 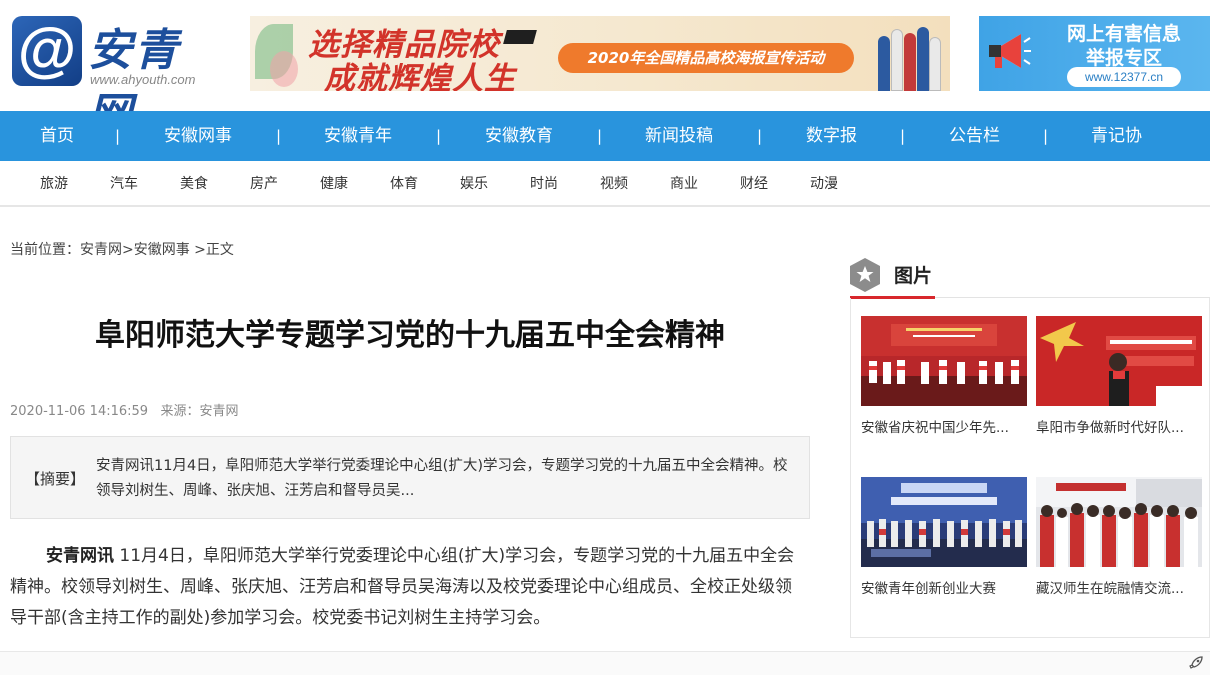 I want to click on breadcrumb-prefix: 当前位置：, so click(x=45, y=250).